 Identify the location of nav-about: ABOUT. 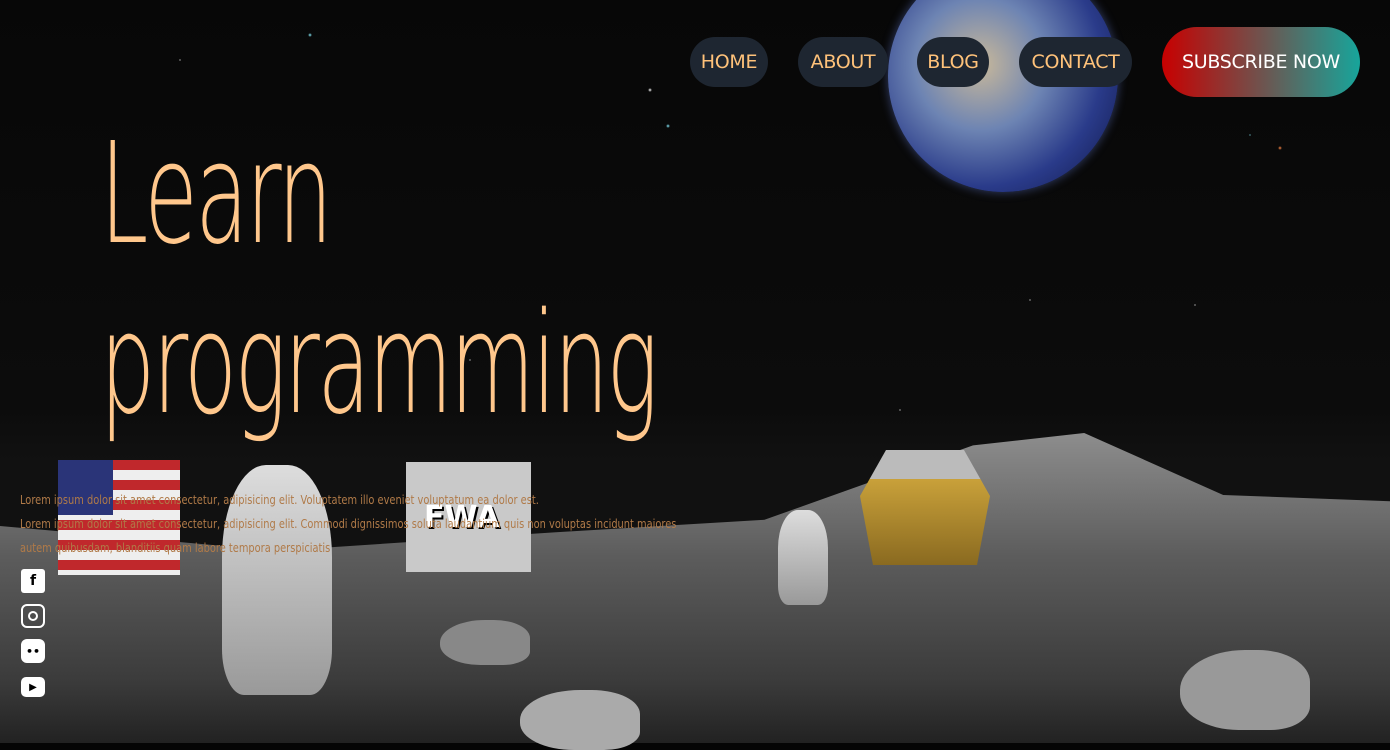
(843, 62).